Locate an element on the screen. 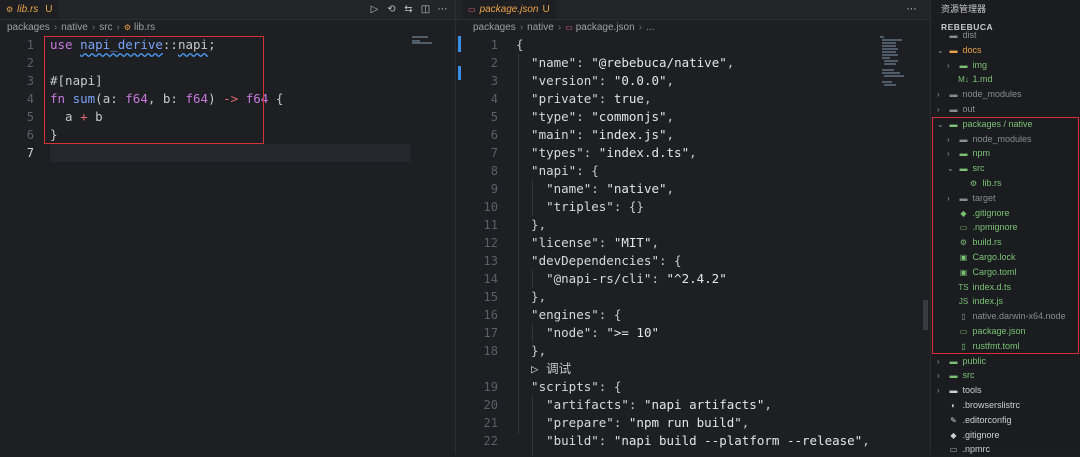 The width and height of the screenshot is (1080, 457). code-line: "prepare": "npm run build", is located at coordinates (632, 423).